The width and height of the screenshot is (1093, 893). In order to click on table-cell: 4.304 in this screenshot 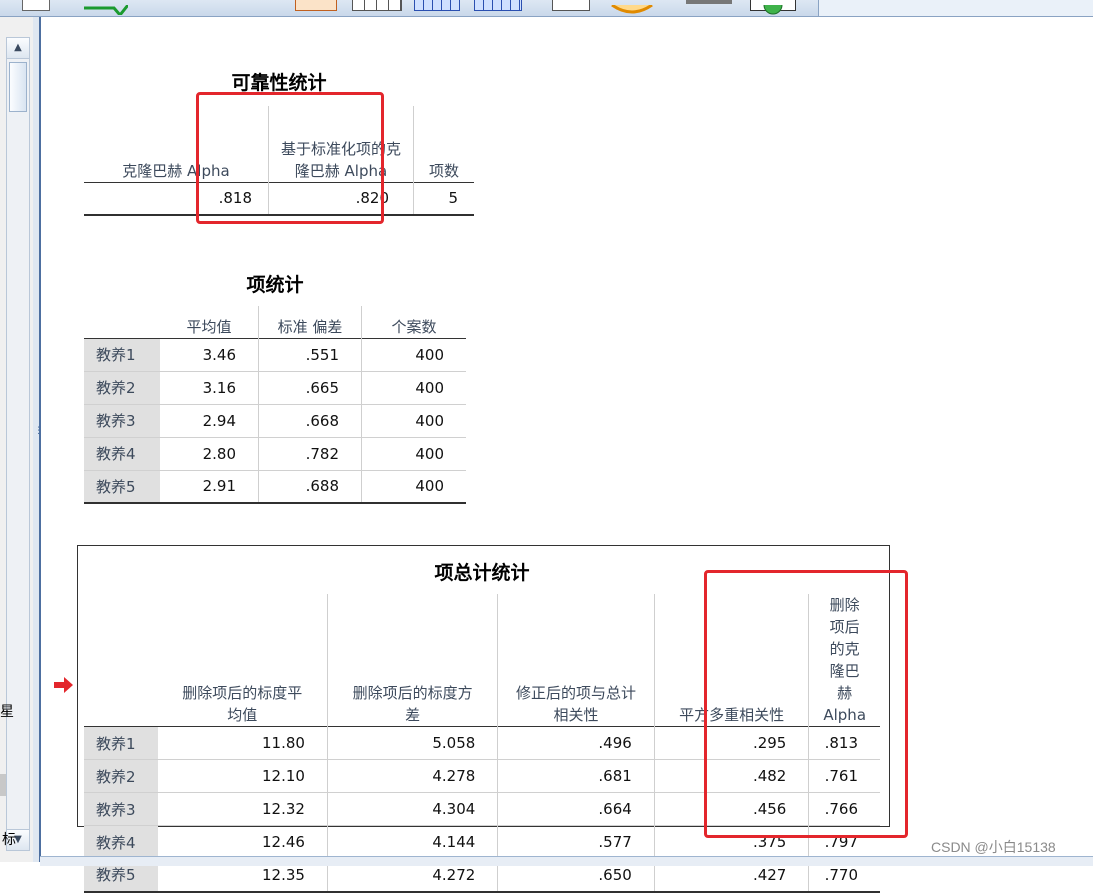, I will do `click(412, 809)`.